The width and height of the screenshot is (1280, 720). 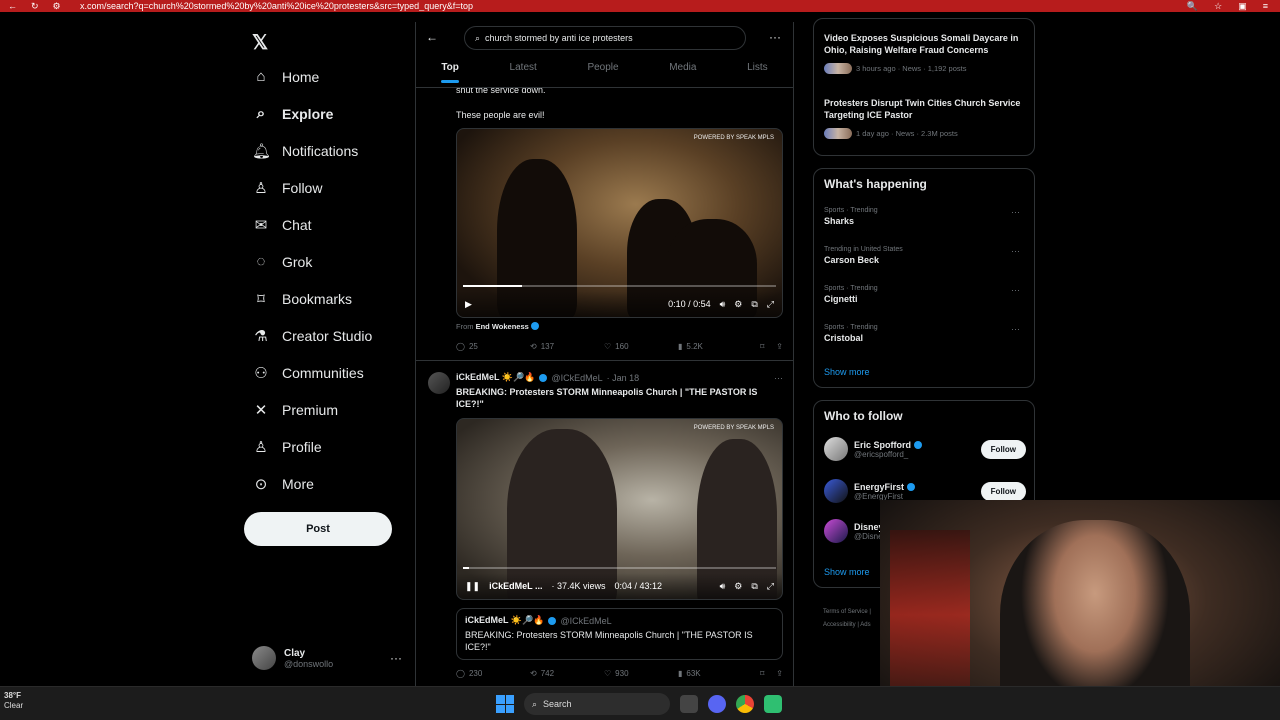 I want to click on nav-item-more: ⊙ More, so click(x=283, y=484).